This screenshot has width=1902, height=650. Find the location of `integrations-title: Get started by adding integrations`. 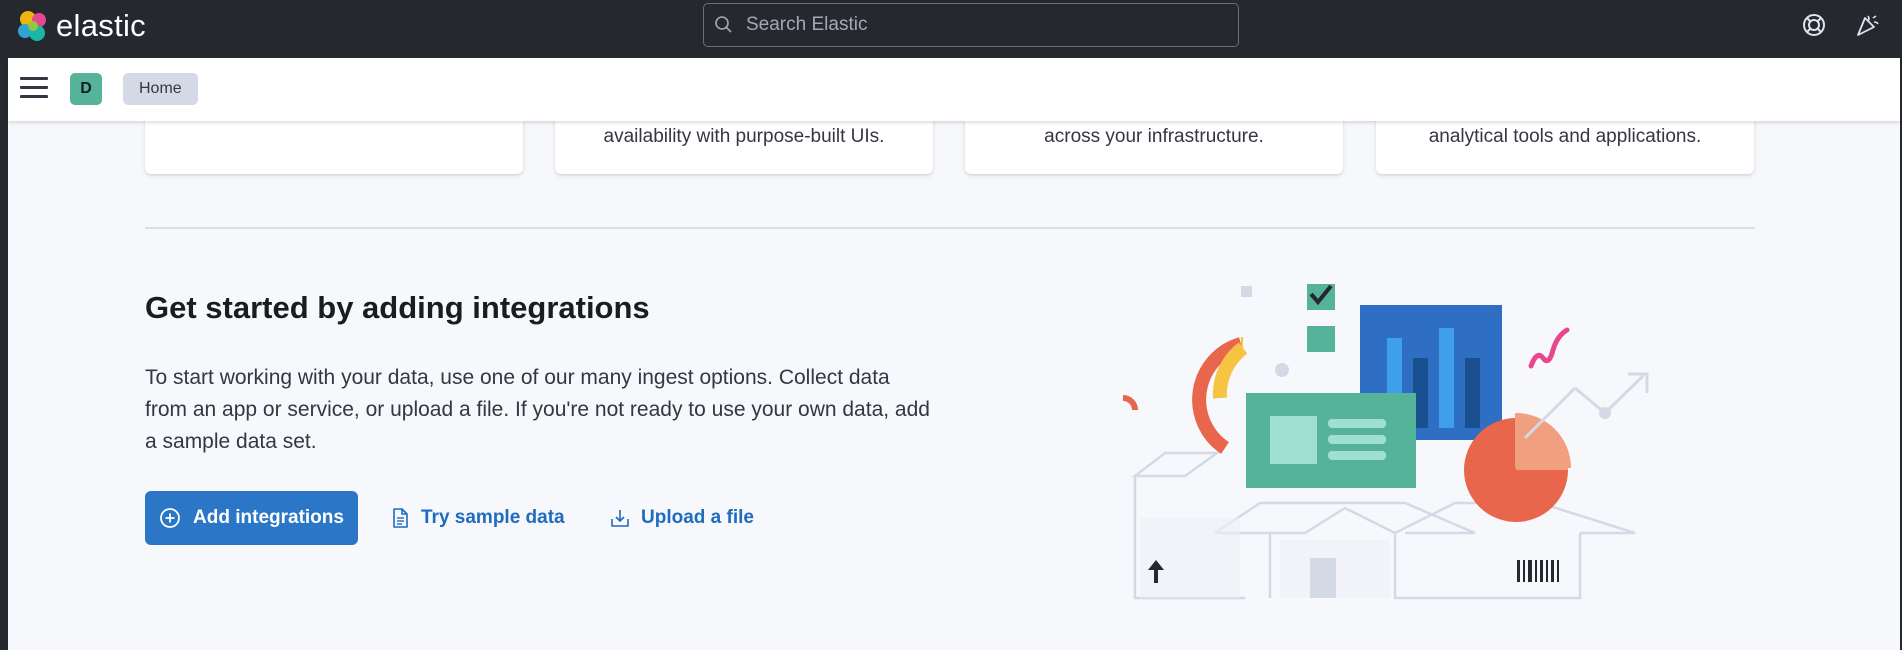

integrations-title: Get started by adding integrations is located at coordinates (397, 307).